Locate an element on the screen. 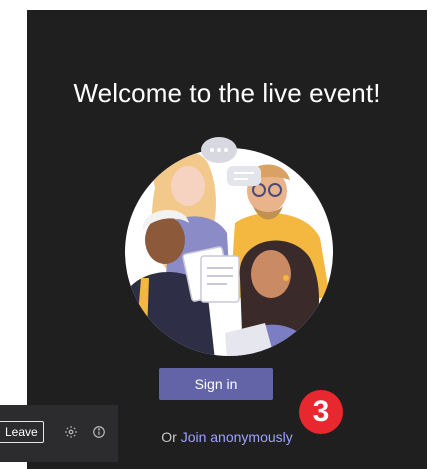 This screenshot has width=435, height=469. sign-in-button: Sign in is located at coordinates (216, 384).